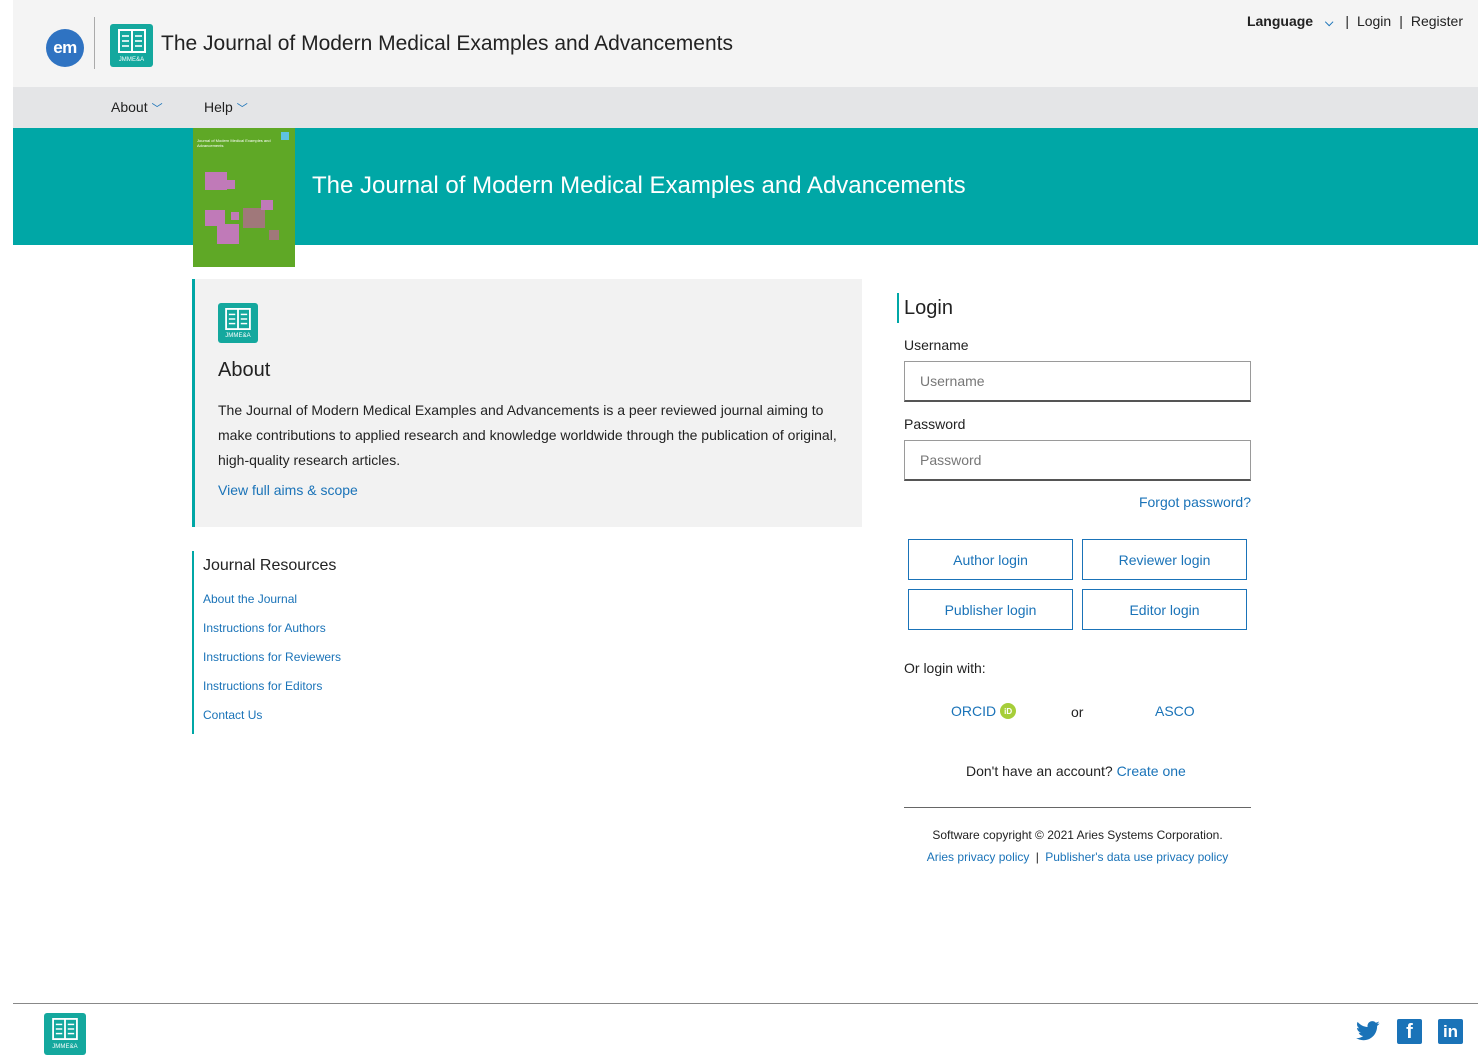  Describe the element at coordinates (1008, 711) in the screenshot. I see `orcid-icon: iD` at that location.